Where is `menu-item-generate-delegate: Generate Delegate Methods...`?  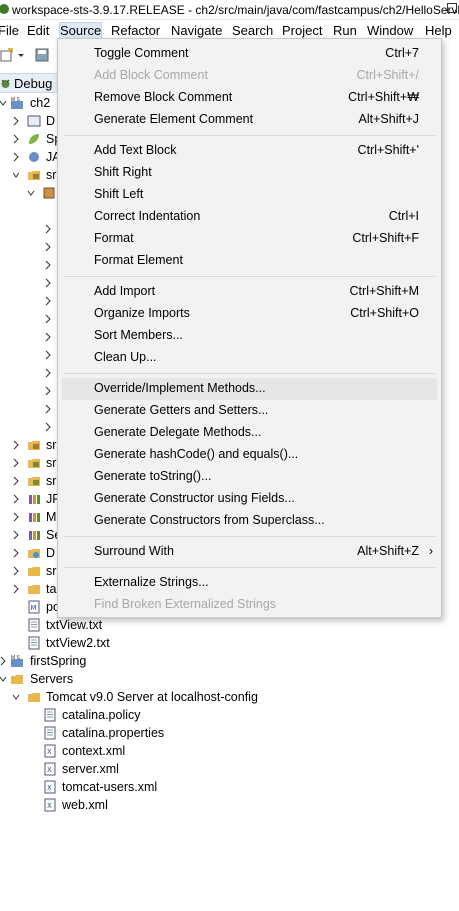
menu-item-generate-delegate: Generate Delegate Methods... is located at coordinates (249, 433).